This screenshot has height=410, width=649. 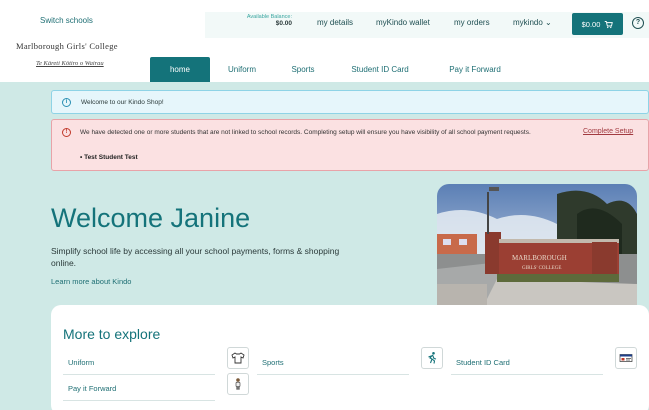 I want to click on explore-item-sports: Sports, so click(x=350, y=361).